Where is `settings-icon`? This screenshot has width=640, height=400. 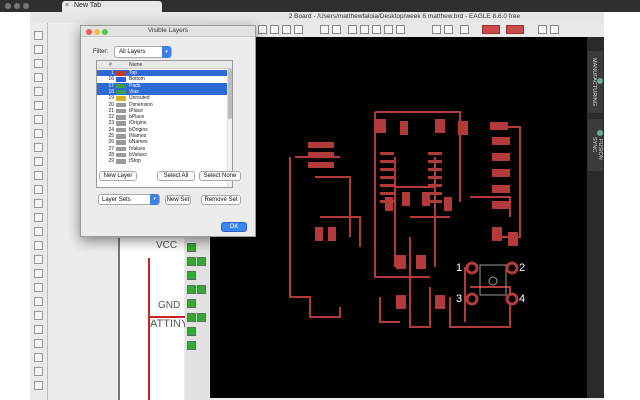
settings-icon is located at coordinates (554, 29).